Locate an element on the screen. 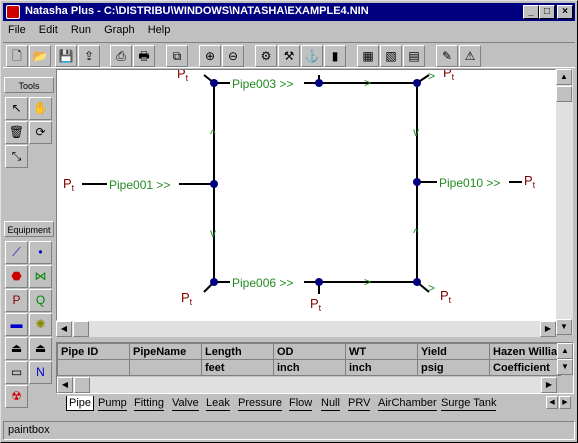 Image resolution: width=578 pixels, height=443 pixels. tab-pipe: Pipe is located at coordinates (80, 403).